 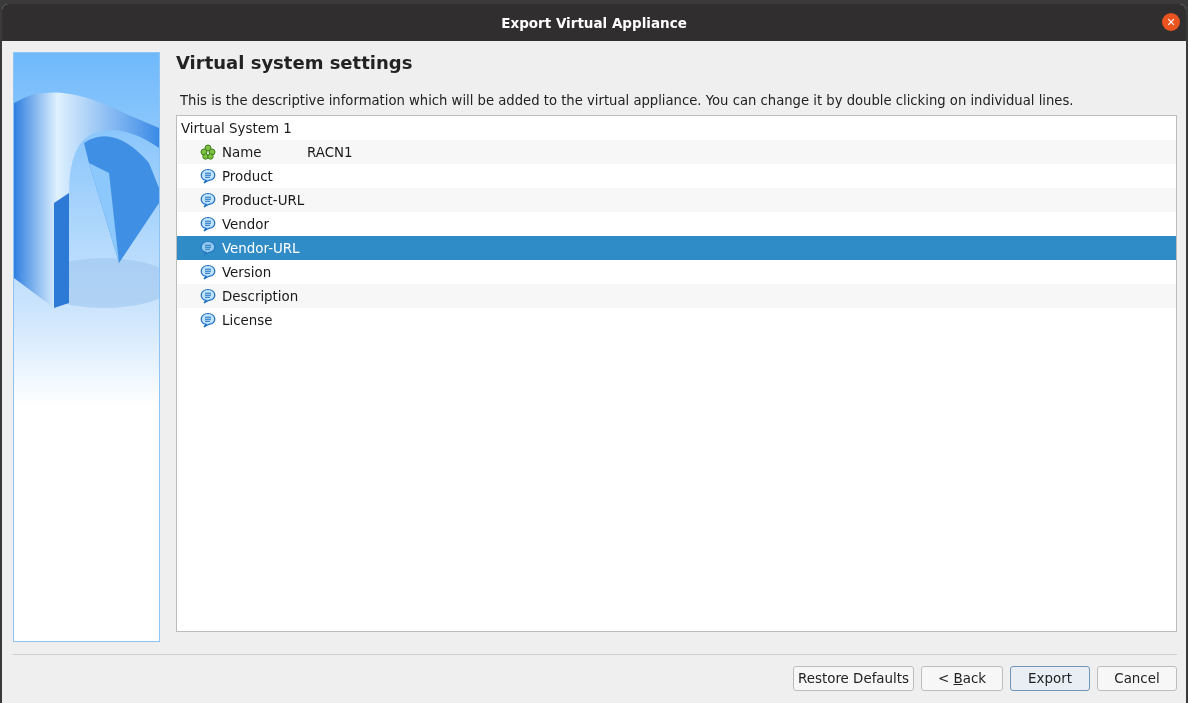 What do you see at coordinates (676, 296) in the screenshot?
I see `tree-row: Description` at bounding box center [676, 296].